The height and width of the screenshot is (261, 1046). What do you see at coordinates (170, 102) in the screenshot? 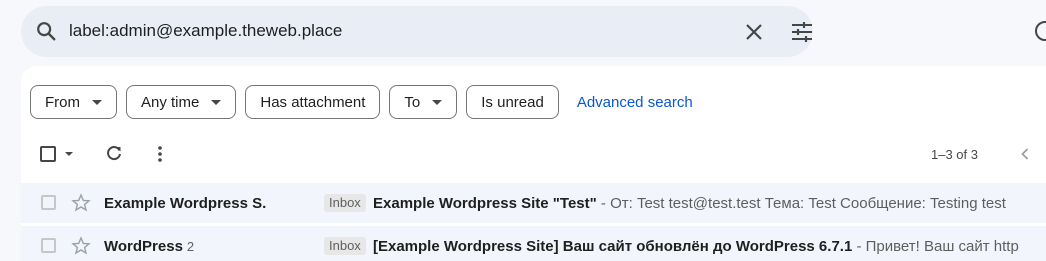
I see `chip-label: Any time` at bounding box center [170, 102].